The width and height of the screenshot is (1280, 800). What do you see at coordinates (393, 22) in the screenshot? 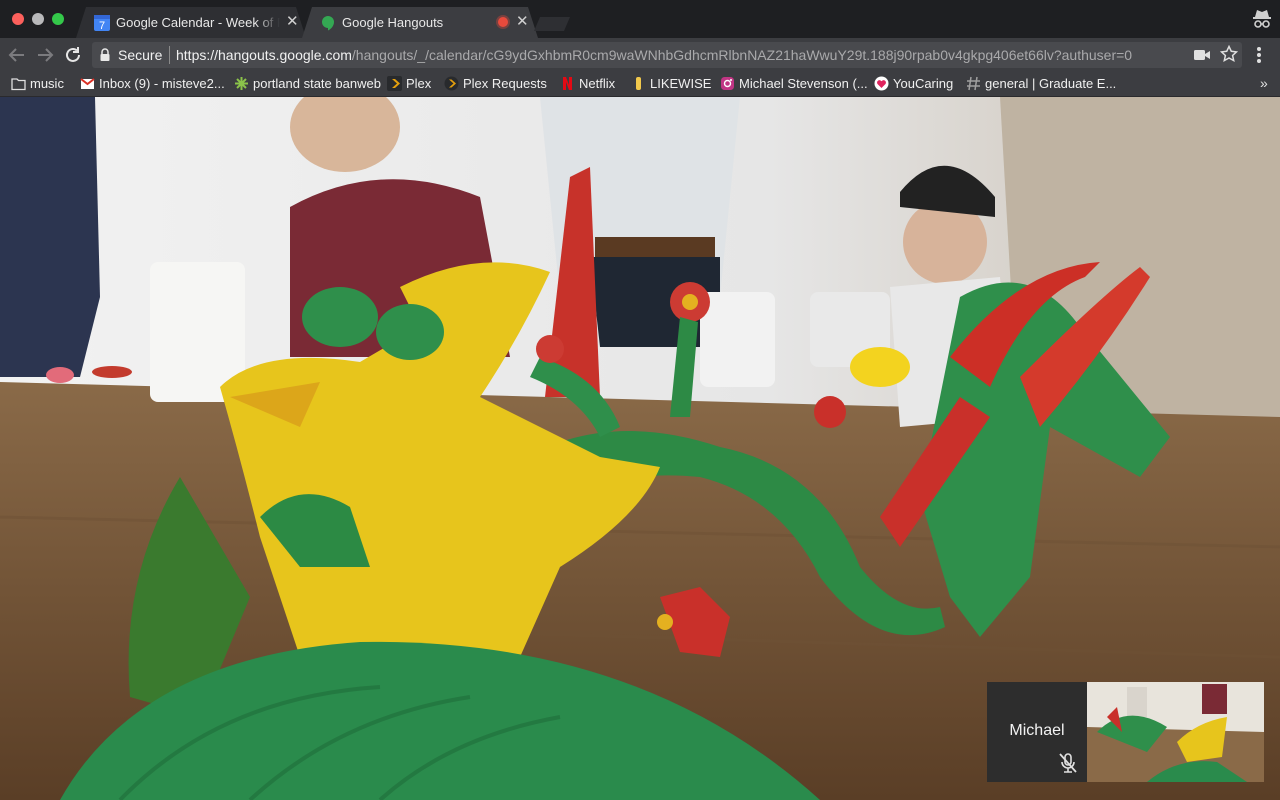
I see `tab-title: Google Hangouts` at bounding box center [393, 22].